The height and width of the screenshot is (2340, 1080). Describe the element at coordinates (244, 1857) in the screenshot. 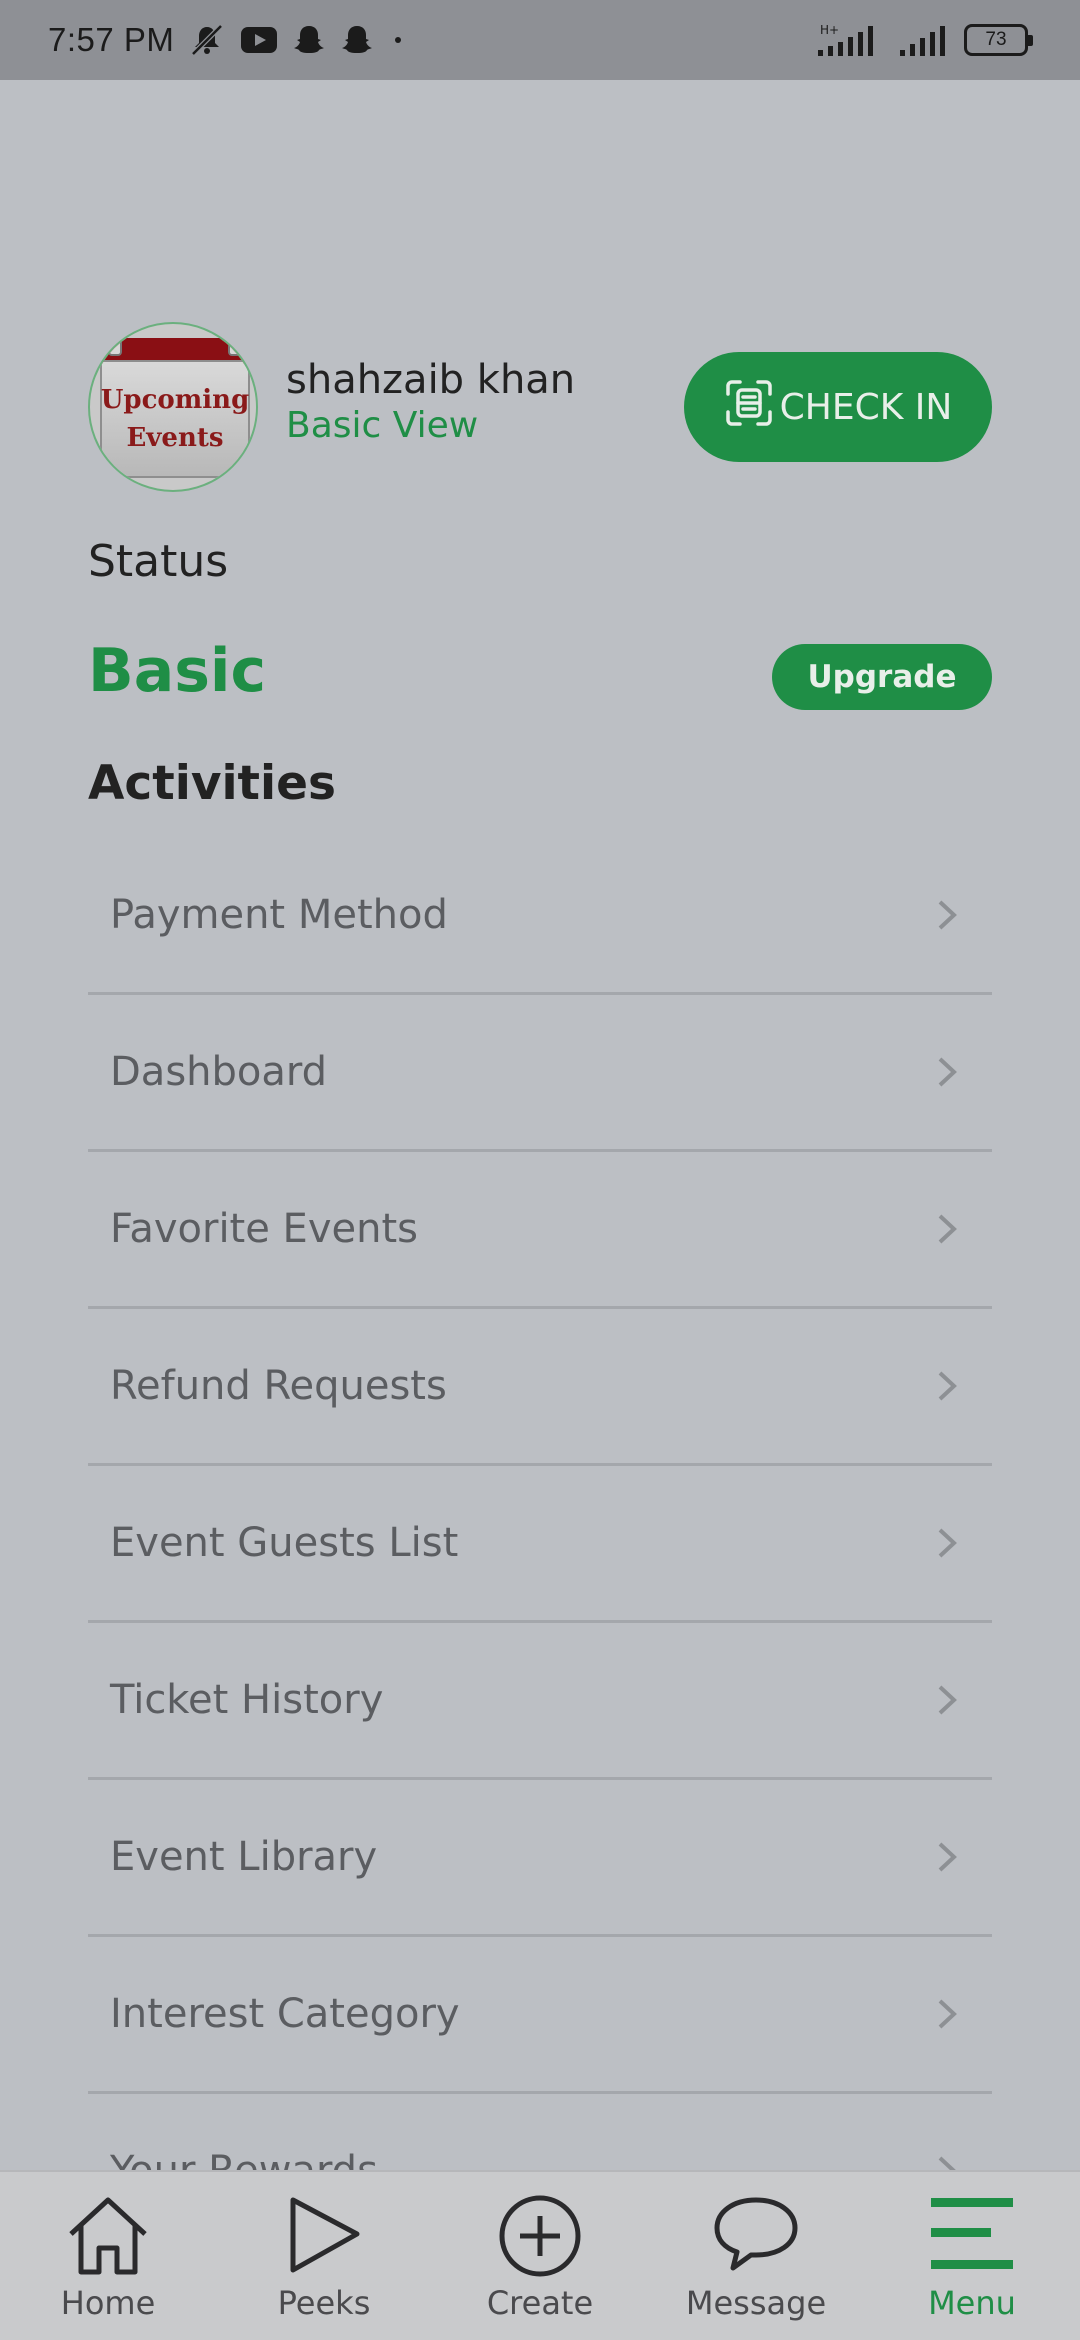

I see `menu-item-label: Event Library` at that location.